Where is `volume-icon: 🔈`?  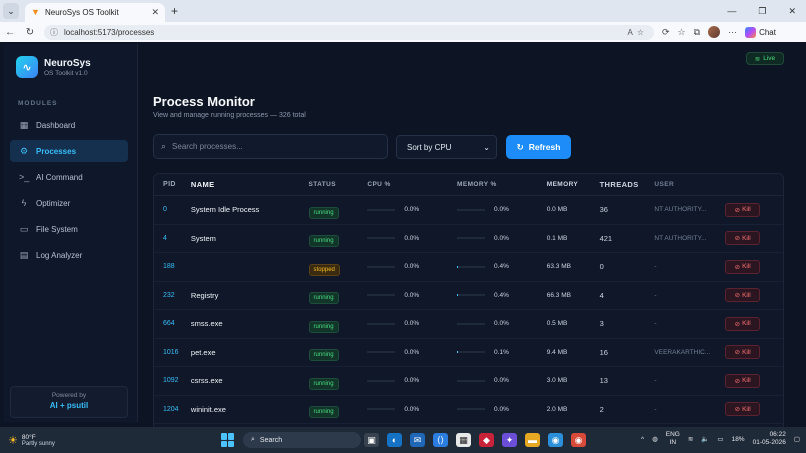 volume-icon: 🔈 is located at coordinates (705, 439).